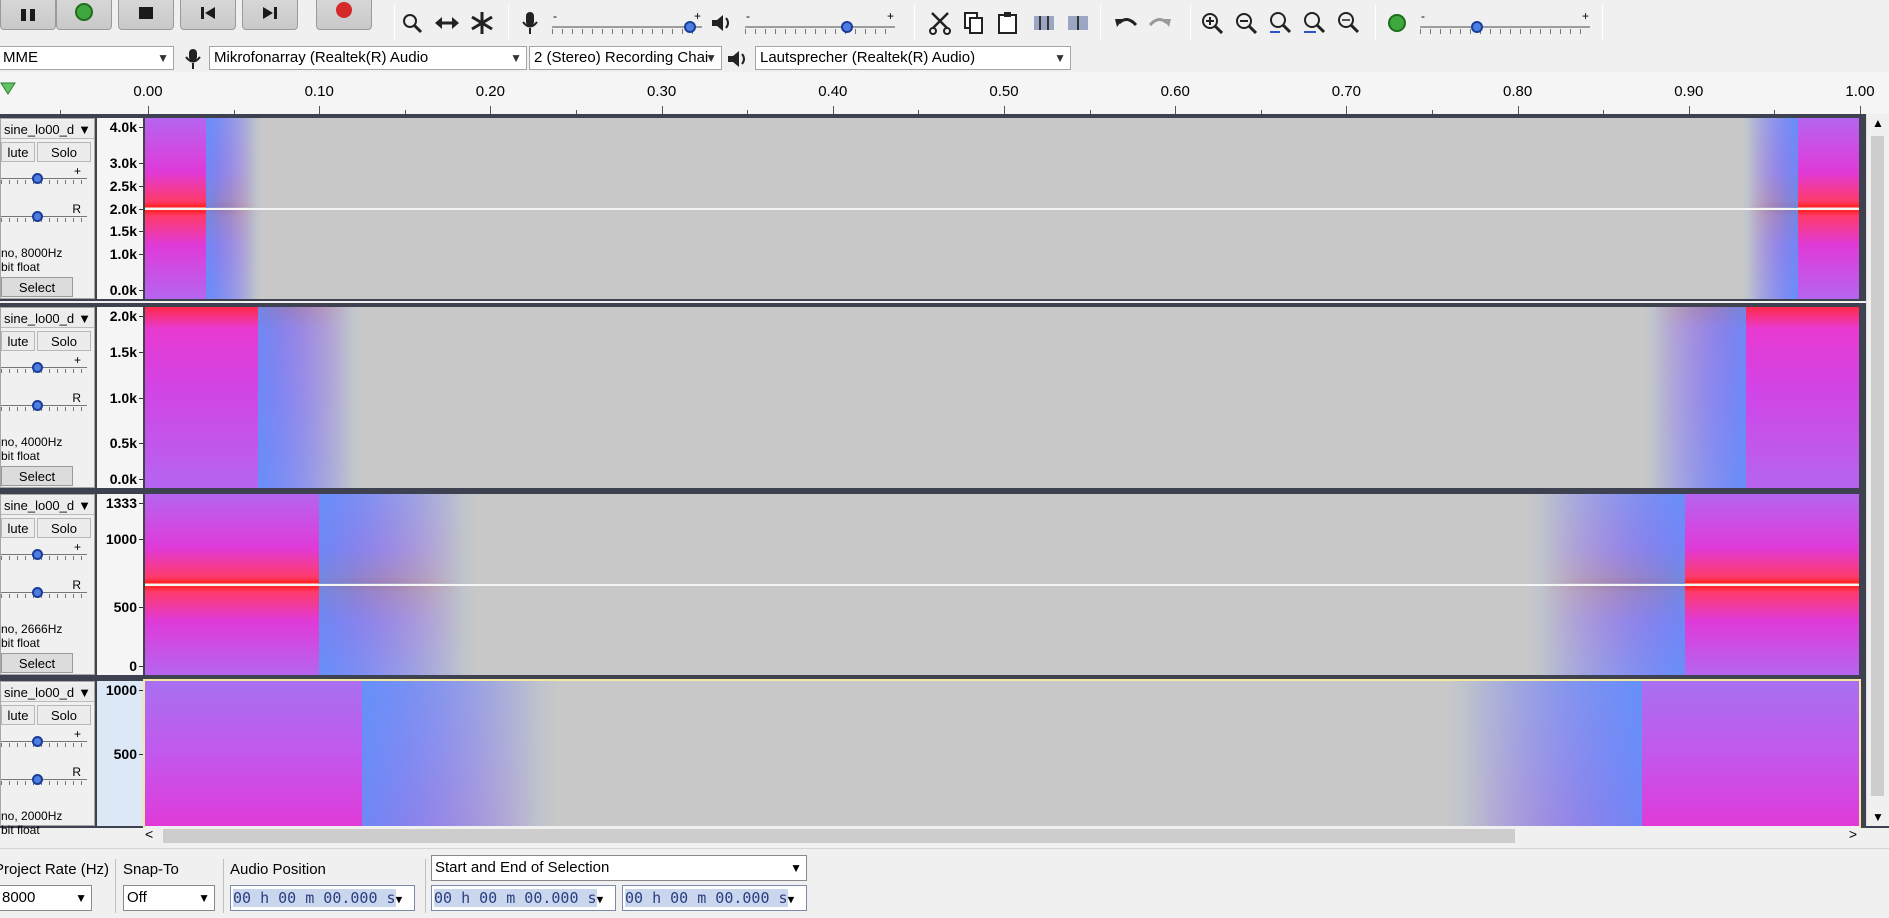 This screenshot has height=918, width=1889. Describe the element at coordinates (1078, 23) in the screenshot. I see `silence-button` at that location.